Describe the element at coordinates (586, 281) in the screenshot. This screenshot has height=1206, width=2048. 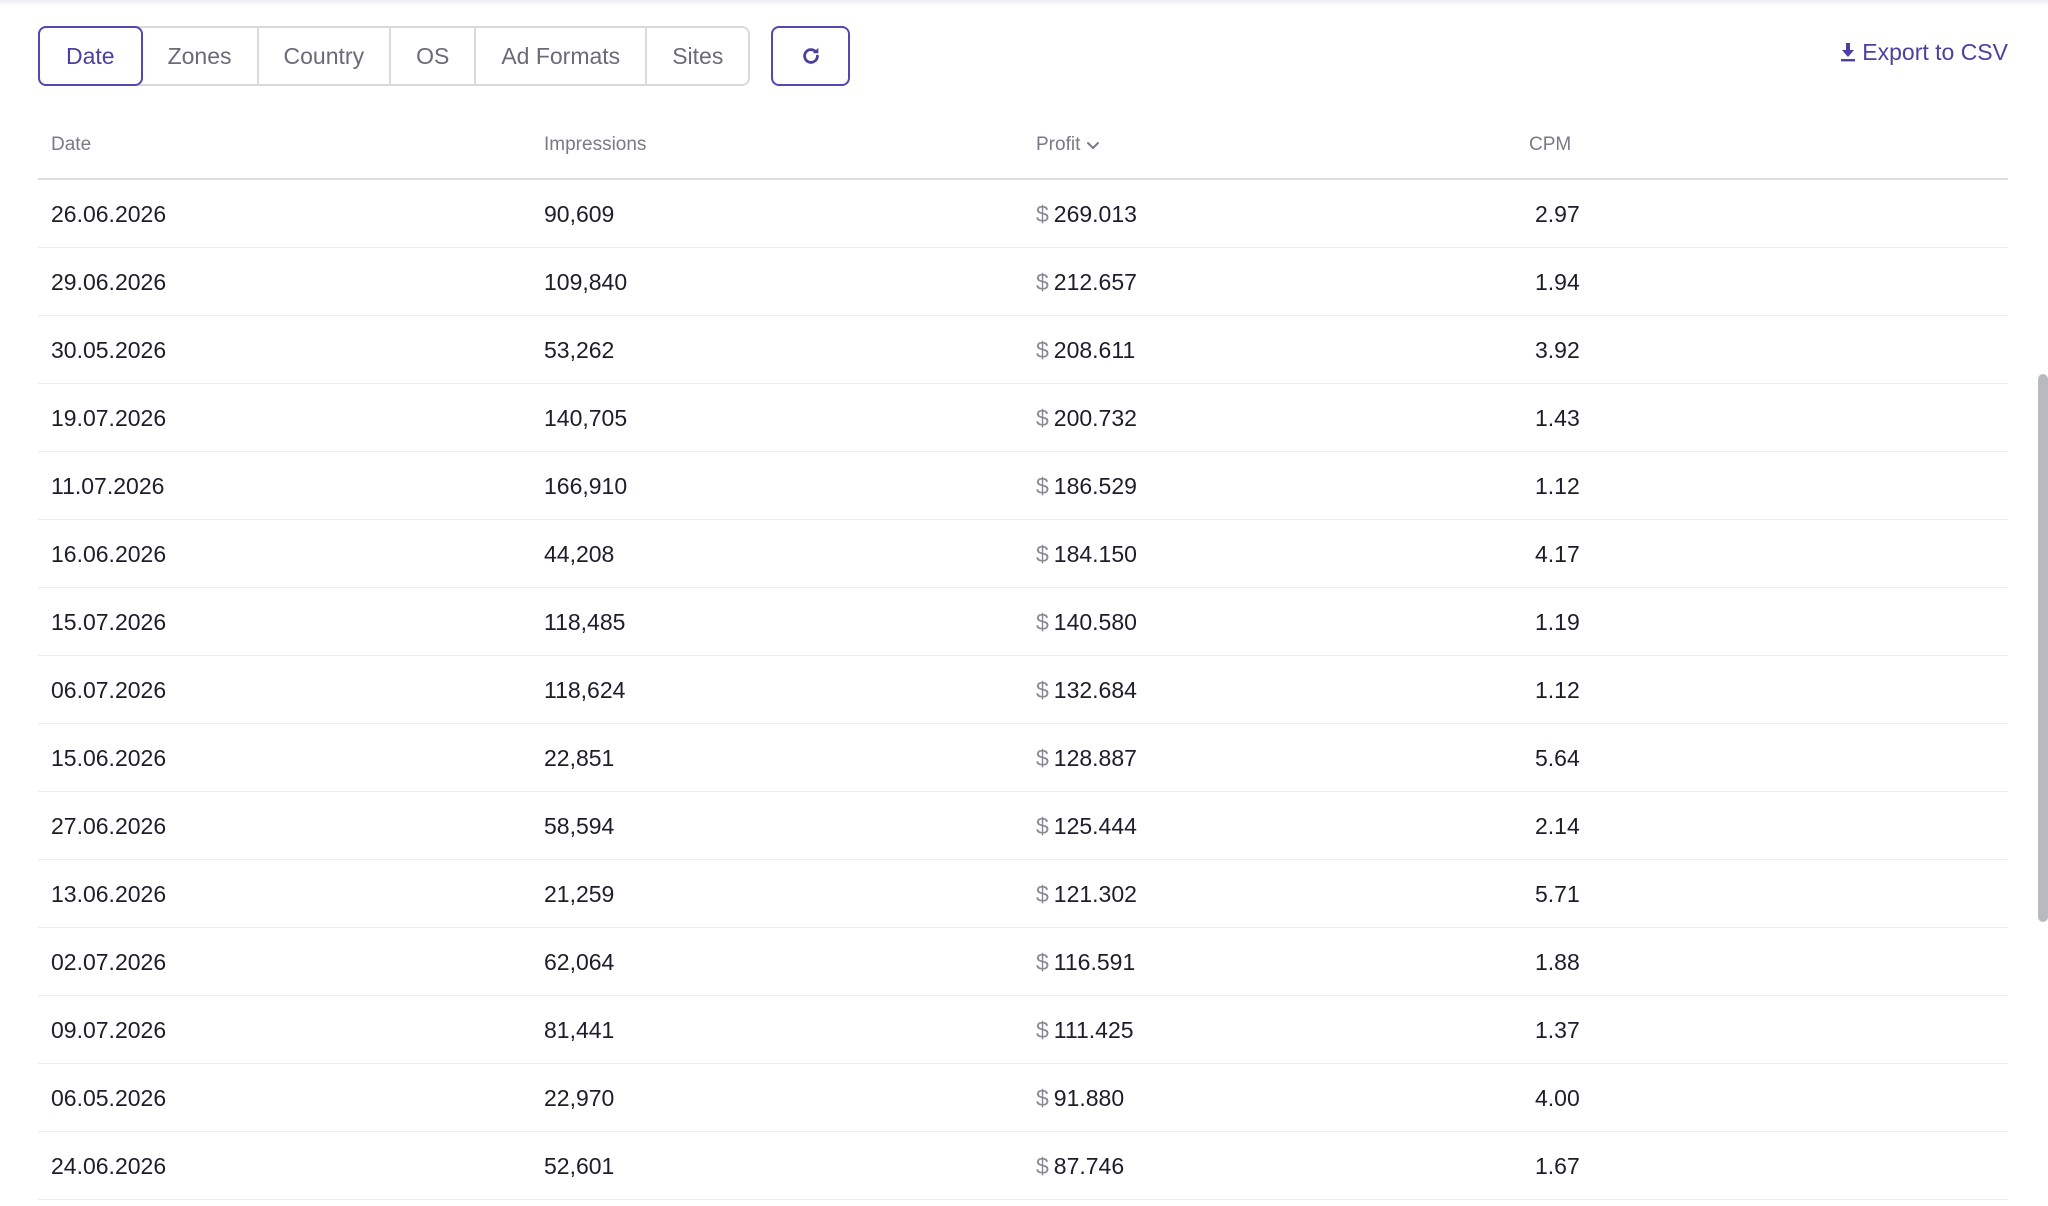
I see `cell-impressions: 109,840` at that location.